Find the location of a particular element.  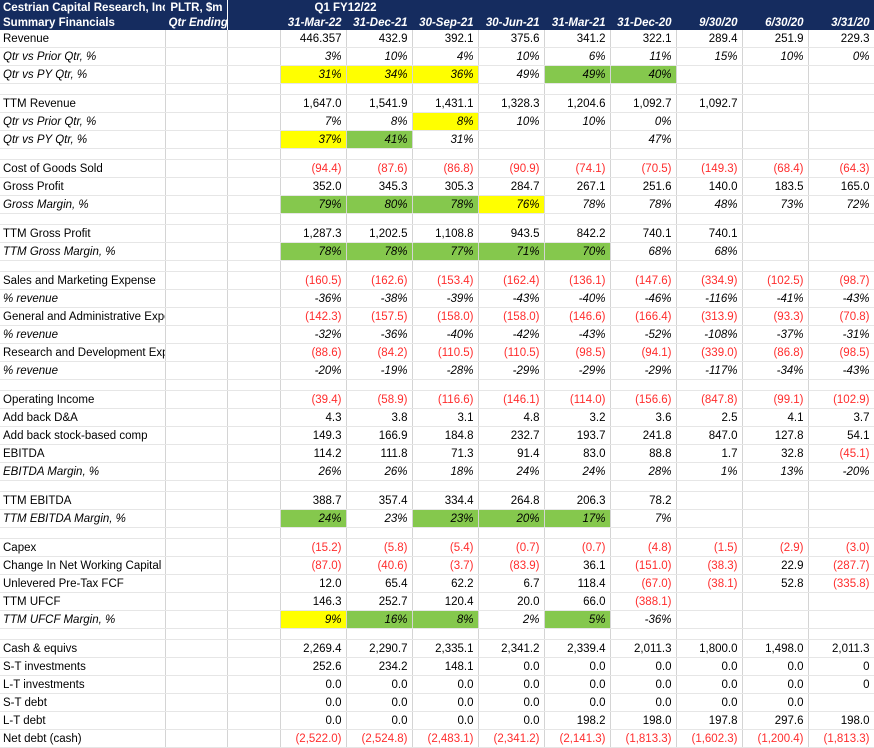

row-pad-a-add-back-sbc is located at coordinates (196, 435).